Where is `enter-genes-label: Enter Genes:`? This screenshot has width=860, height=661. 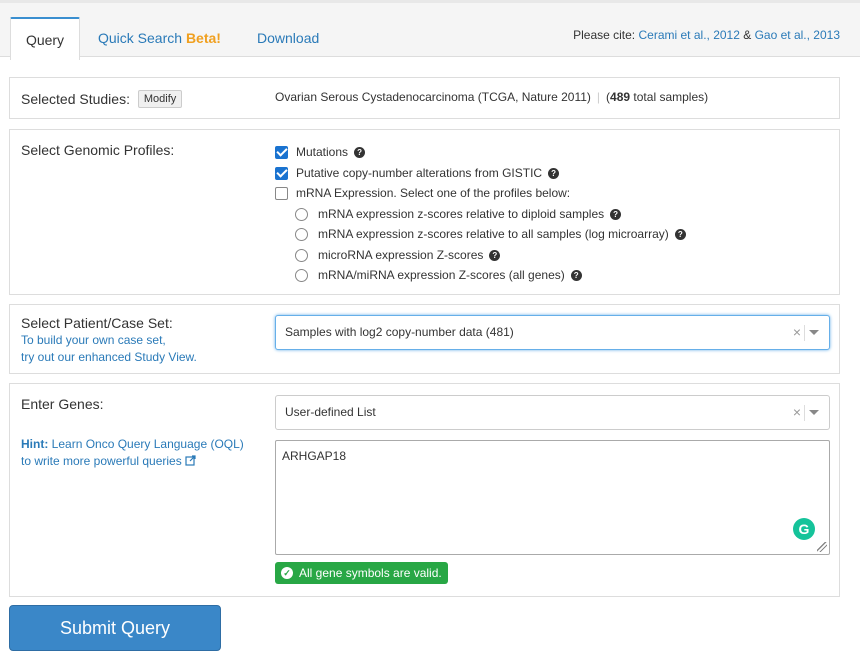
enter-genes-label: Enter Genes: is located at coordinates (62, 404).